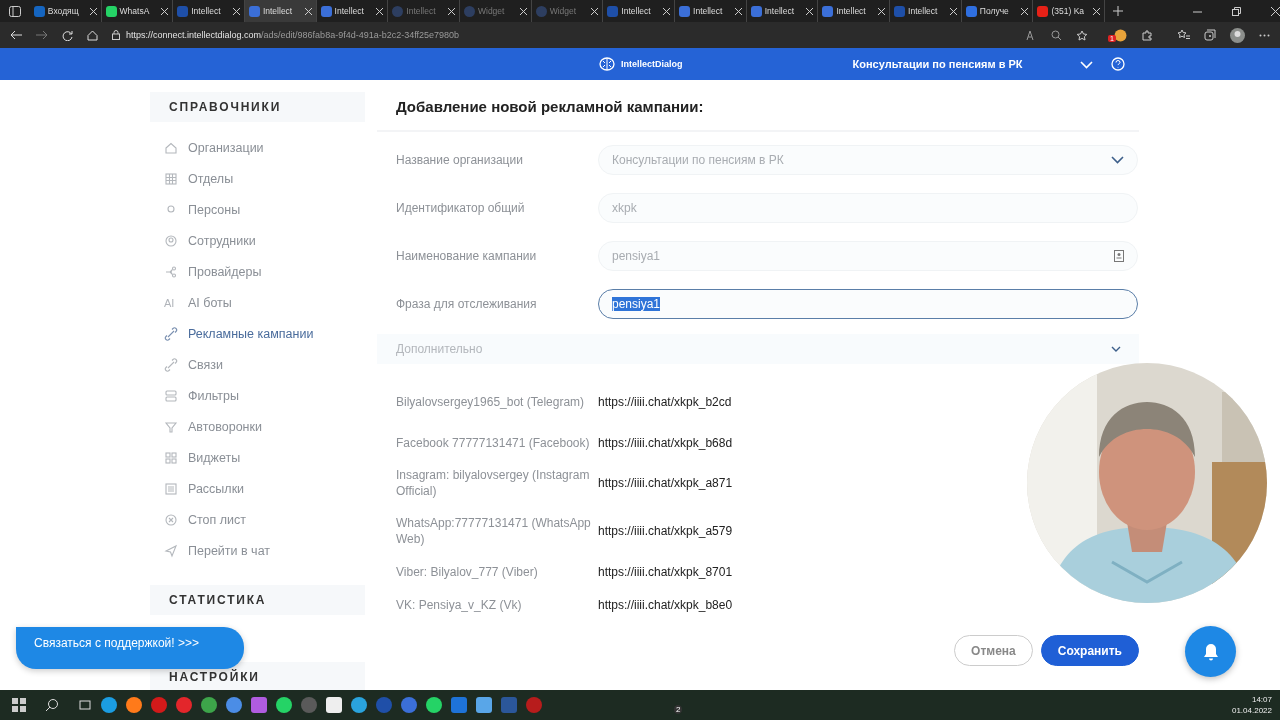 This screenshot has height=720, width=1280. Describe the element at coordinates (214, 457) in the screenshot. I see `sidebar-label: Виджеты` at that location.